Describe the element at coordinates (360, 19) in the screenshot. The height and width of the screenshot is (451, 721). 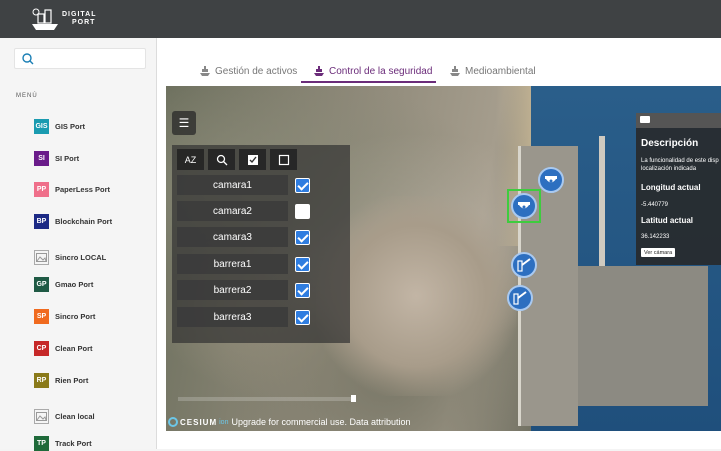
I see `top-bar: DIGITAL PORT` at that location.